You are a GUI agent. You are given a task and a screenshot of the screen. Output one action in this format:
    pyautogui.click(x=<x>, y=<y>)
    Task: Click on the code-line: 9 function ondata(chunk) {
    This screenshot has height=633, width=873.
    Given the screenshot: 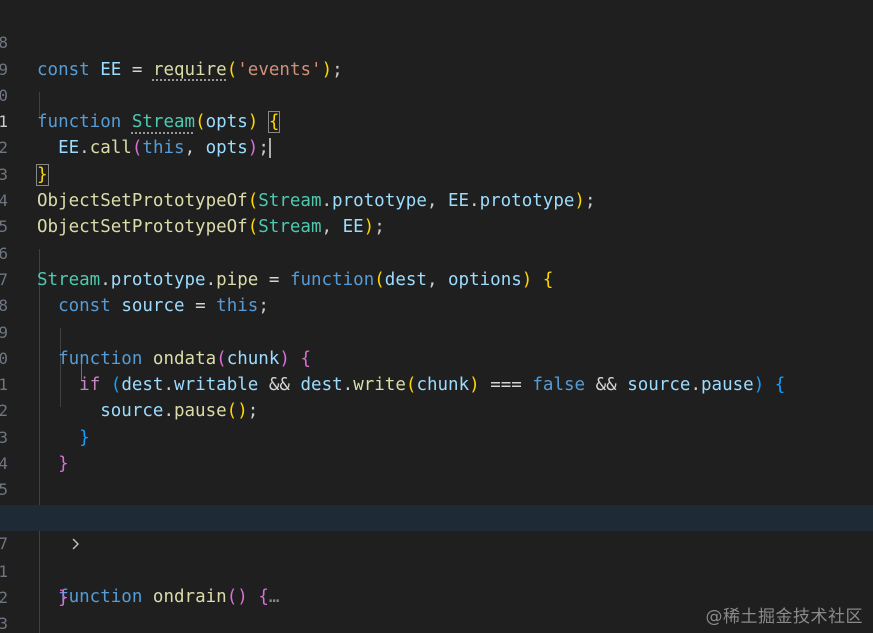 What is the action you would take?
    pyautogui.click(x=436, y=331)
    